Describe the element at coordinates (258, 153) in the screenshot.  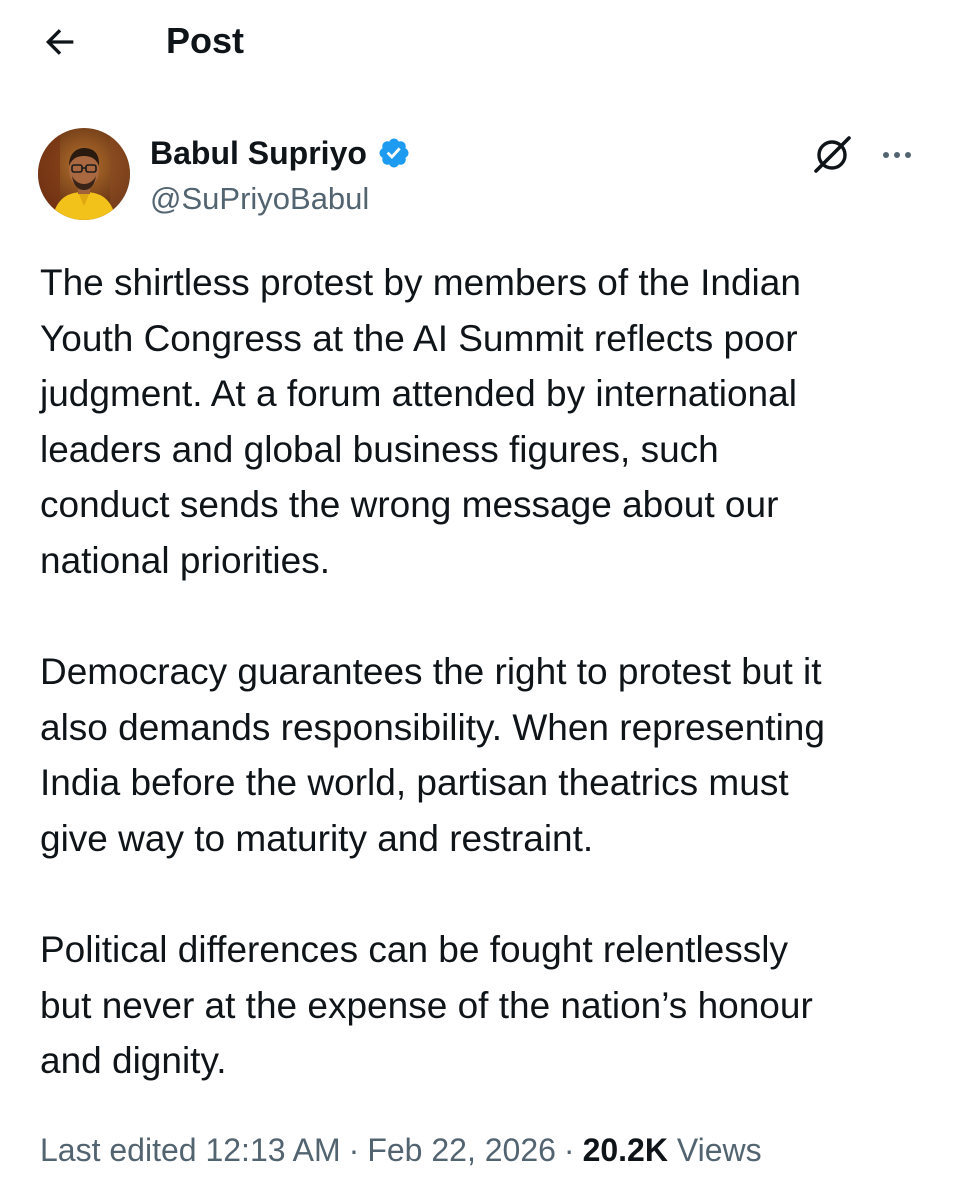
I see `author-name-text: Babul Supriyo` at that location.